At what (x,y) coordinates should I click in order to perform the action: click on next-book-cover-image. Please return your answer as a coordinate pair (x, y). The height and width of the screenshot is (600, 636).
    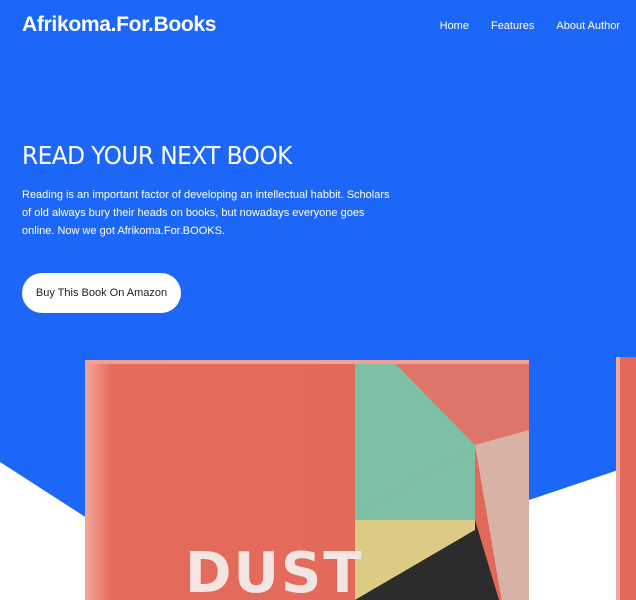
    Looking at the image, I should click on (626, 478).